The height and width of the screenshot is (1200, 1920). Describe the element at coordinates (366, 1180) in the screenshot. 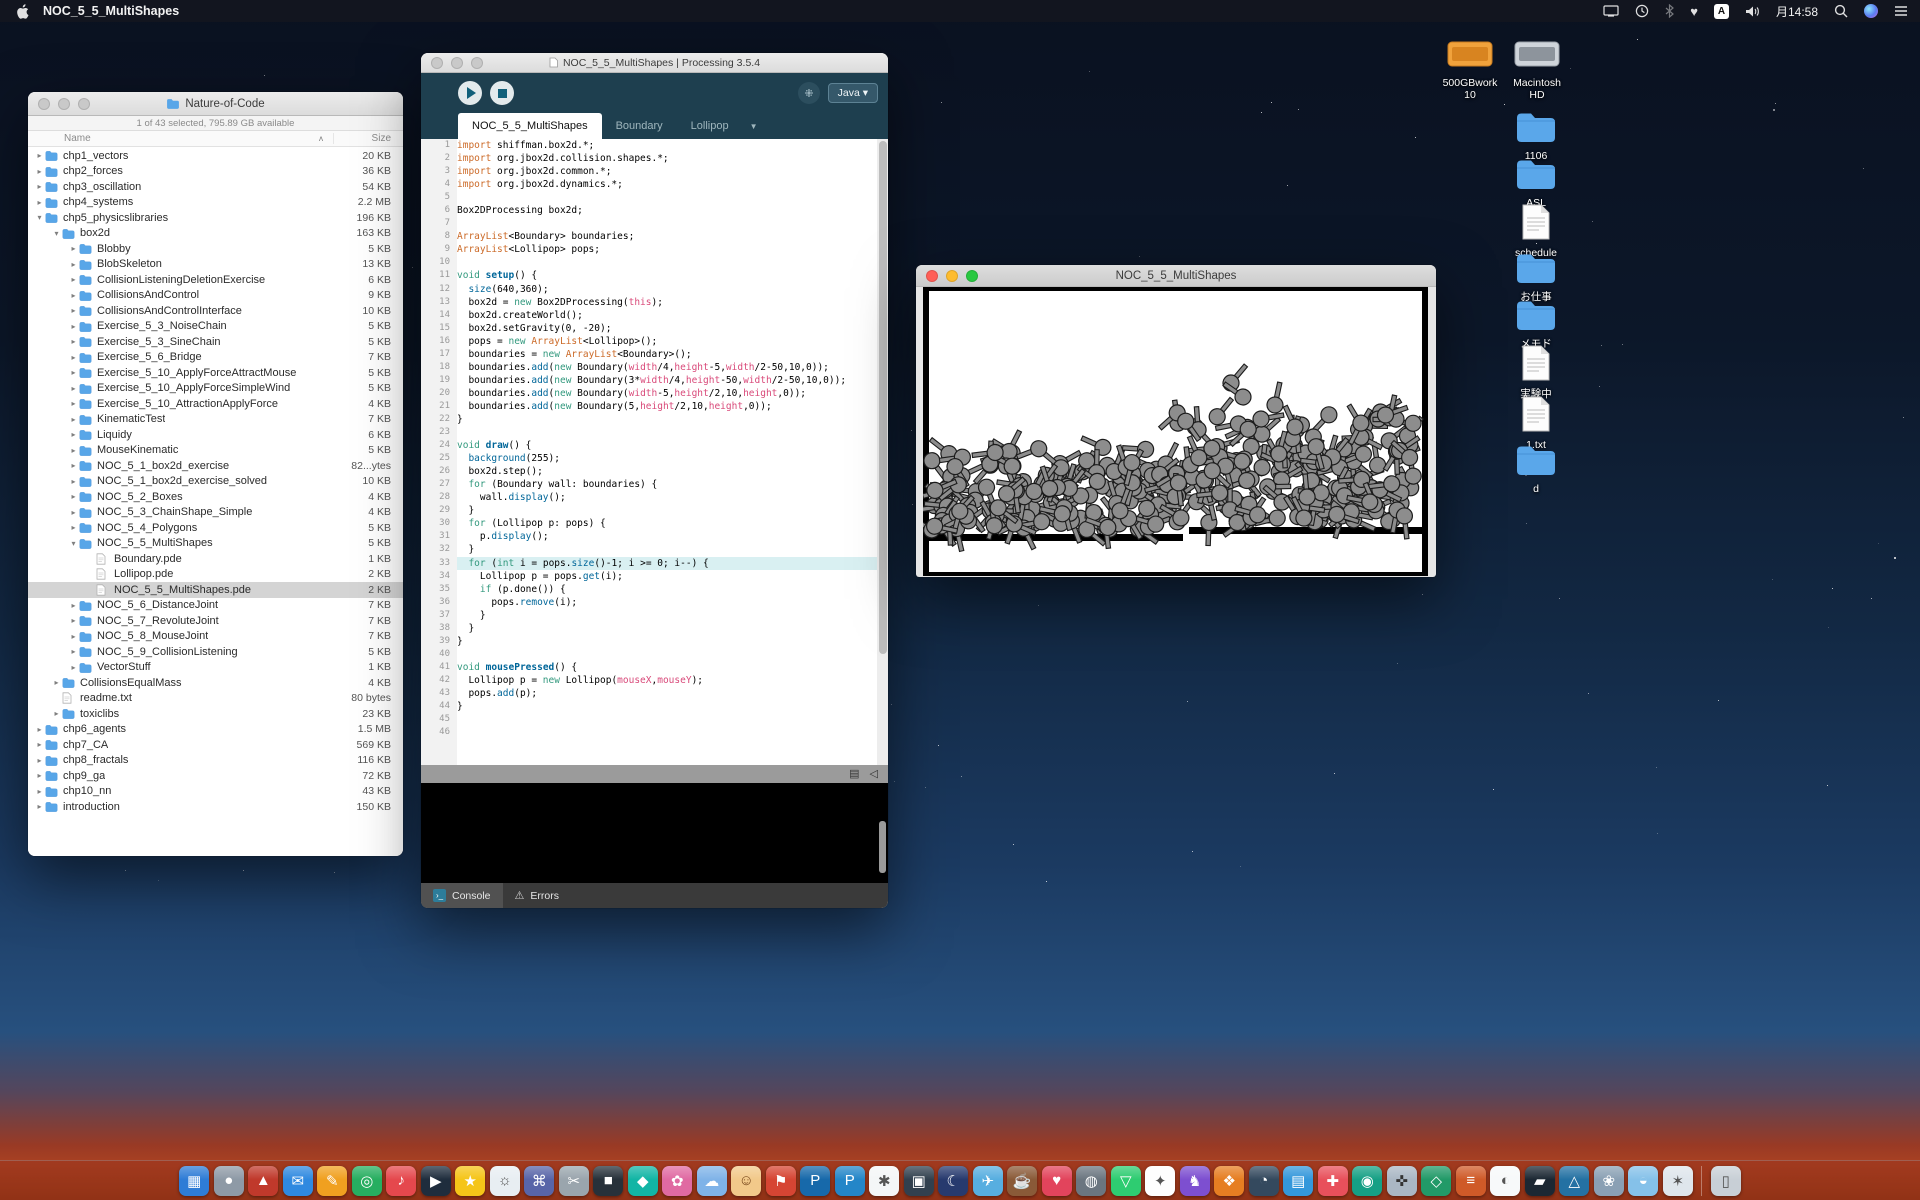

I see `dock-icon-dock-app-6: ◎` at that location.